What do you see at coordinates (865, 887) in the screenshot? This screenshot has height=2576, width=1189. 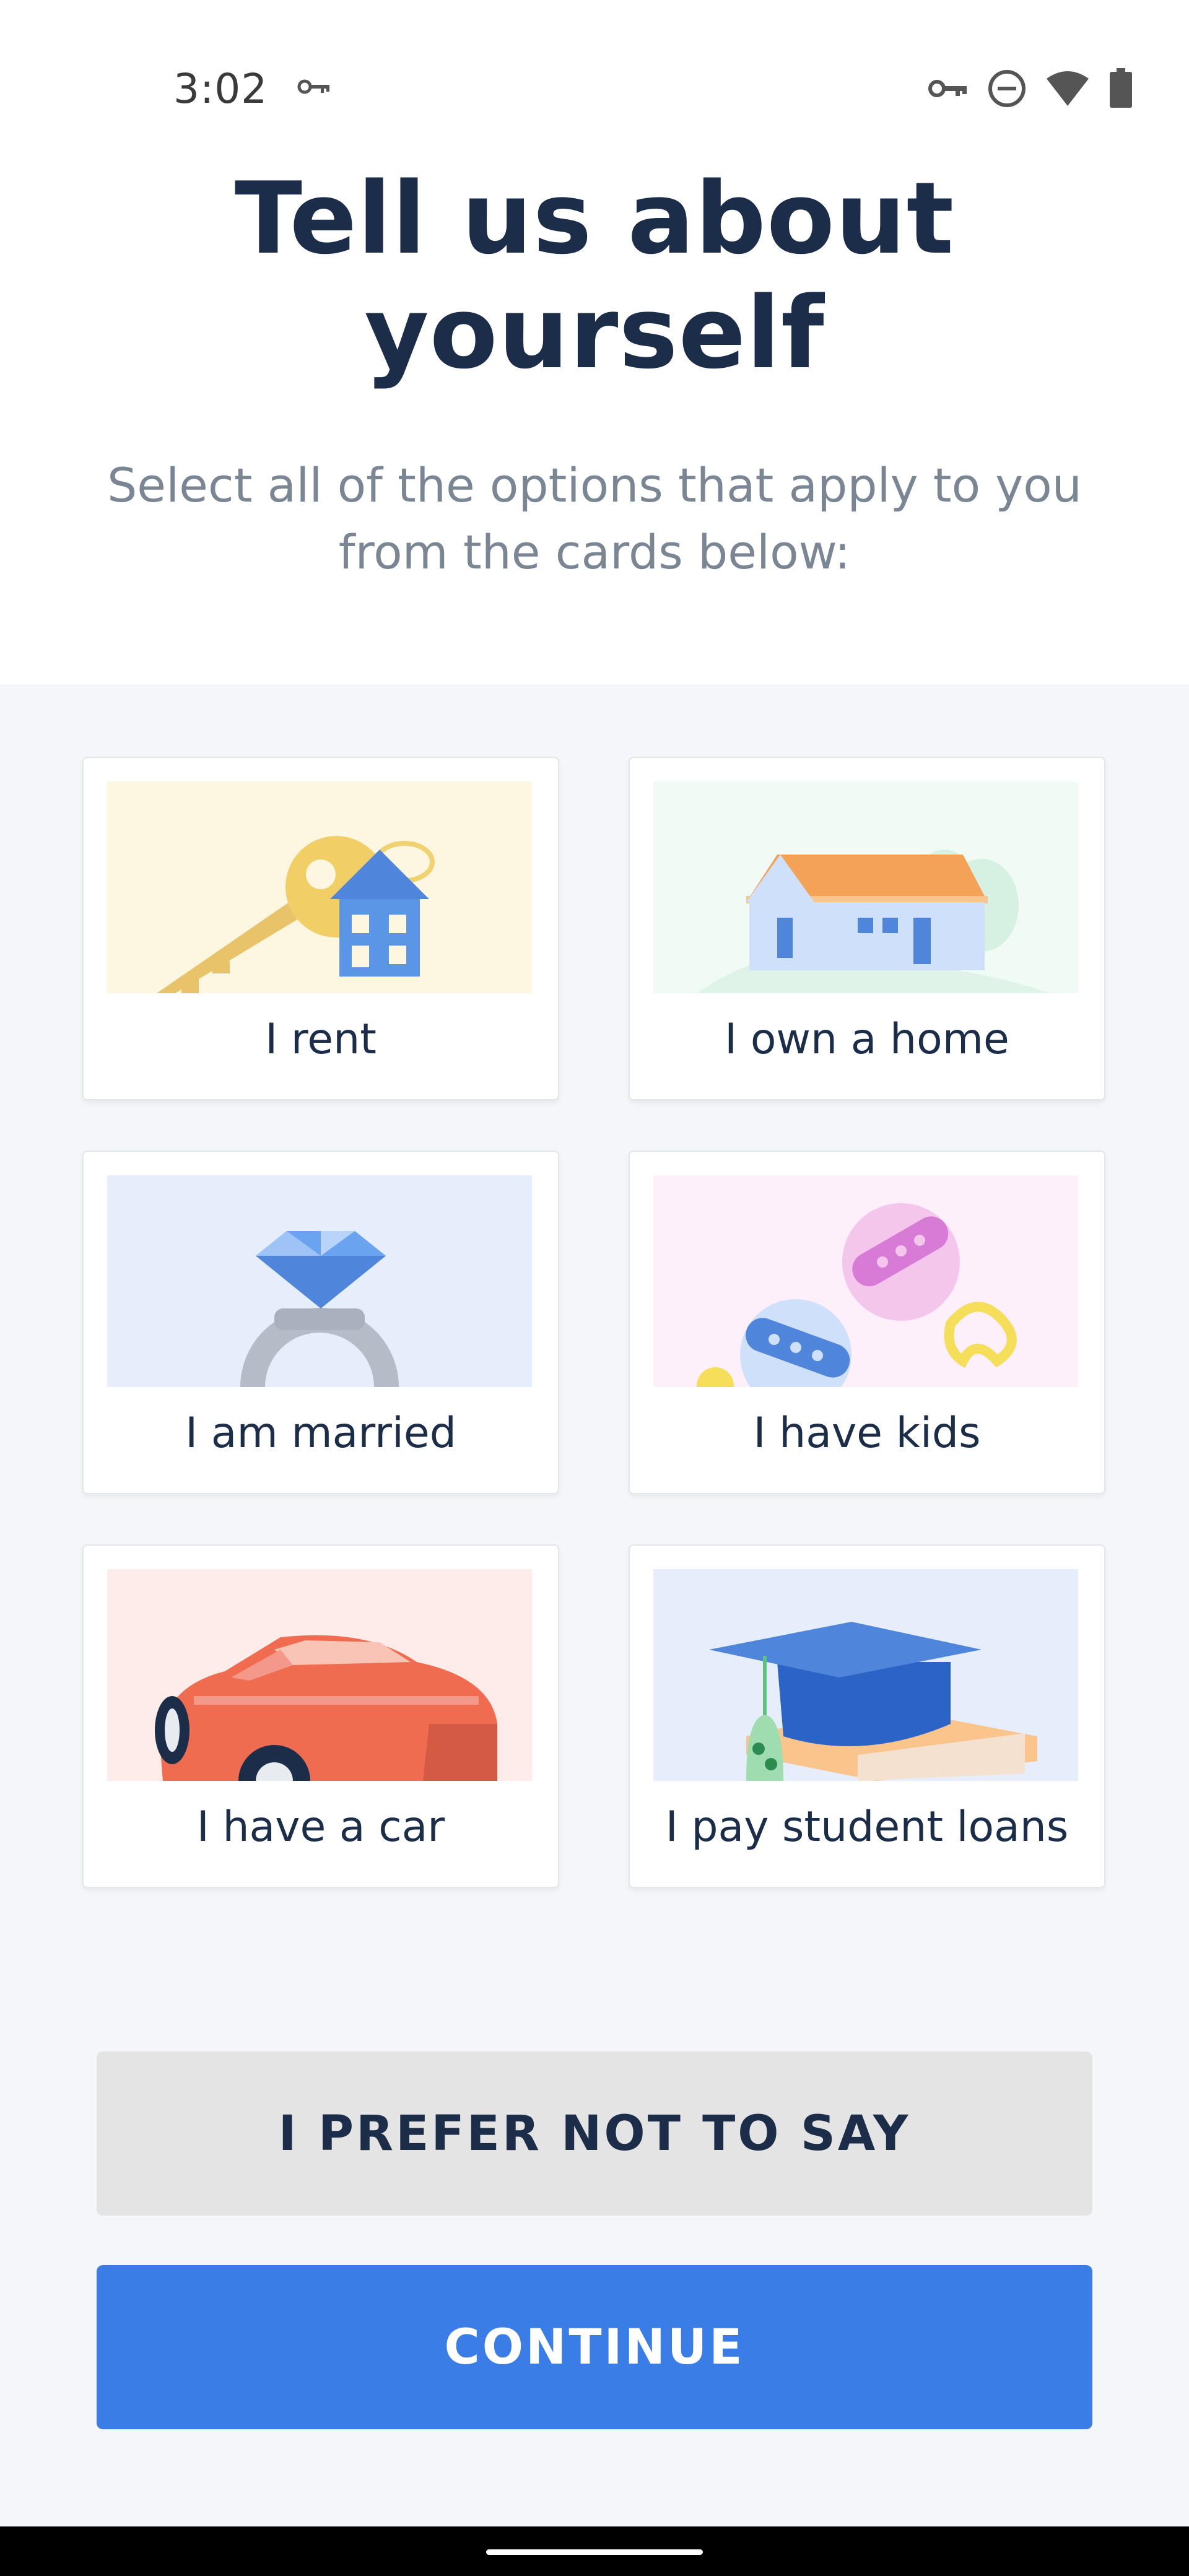 I see `house-icon` at bounding box center [865, 887].